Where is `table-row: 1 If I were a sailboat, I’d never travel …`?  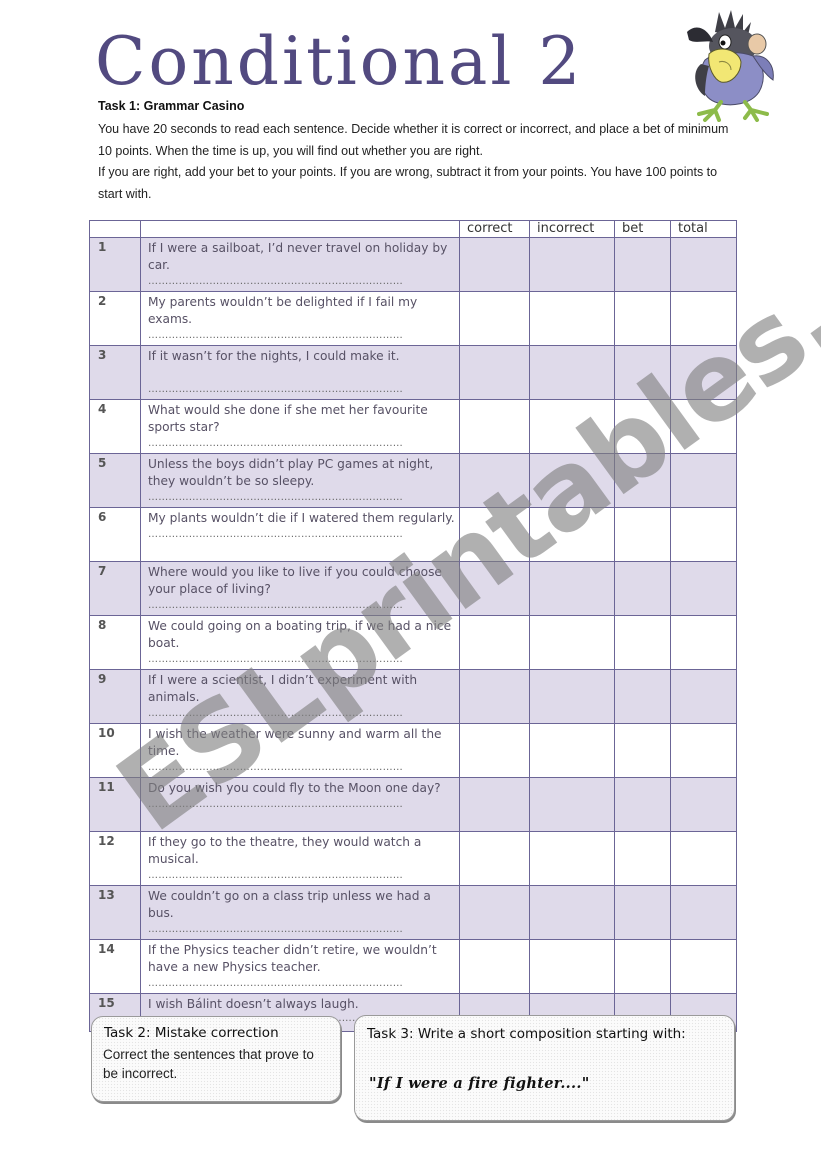
table-row: 1 If I were a sailboat, I’d never travel … is located at coordinates (413, 264).